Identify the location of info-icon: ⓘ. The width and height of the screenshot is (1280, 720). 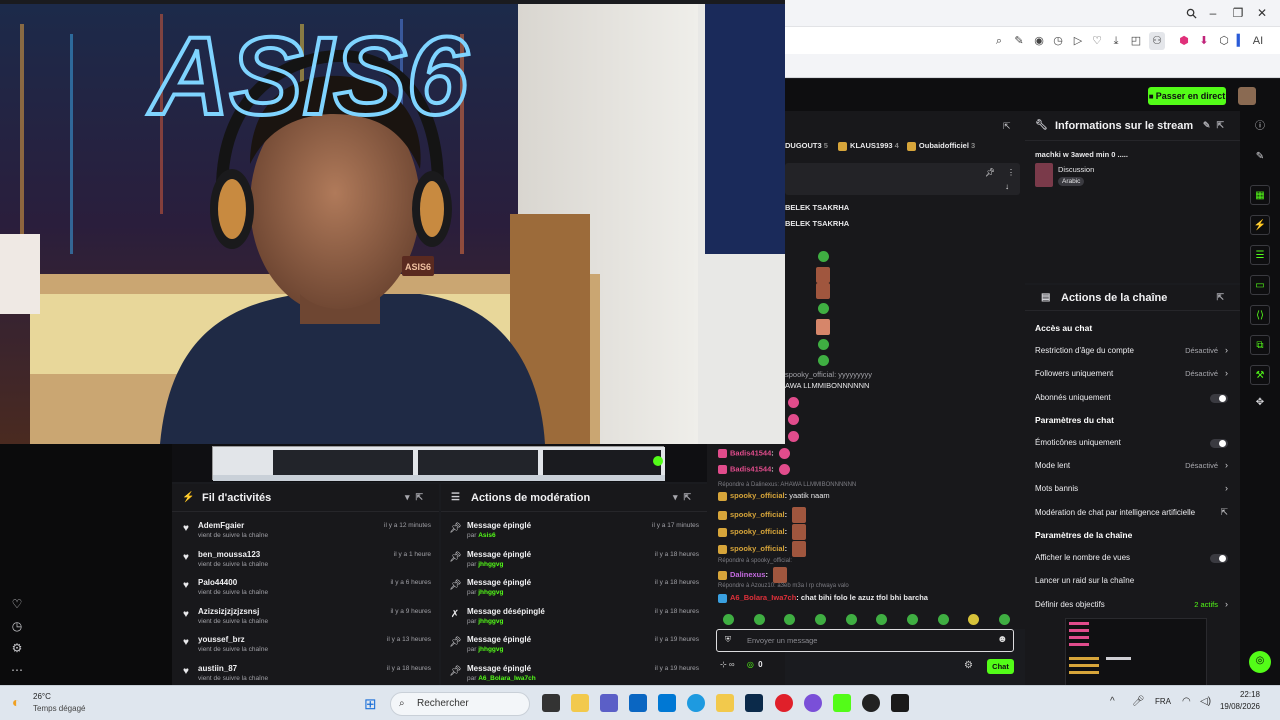
(1260, 127).